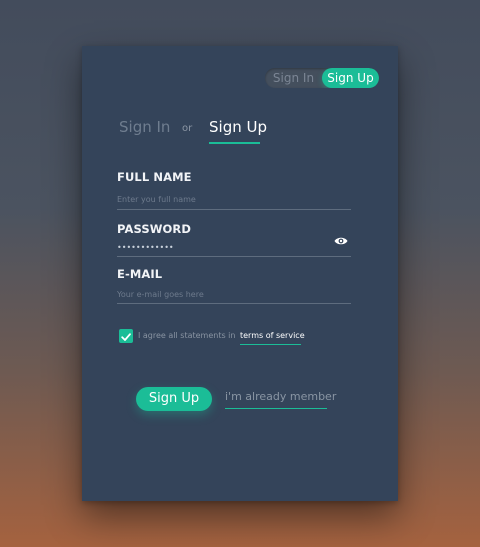 This screenshot has height=547, width=480. What do you see at coordinates (234, 209) in the screenshot?
I see `full-name-underline` at bounding box center [234, 209].